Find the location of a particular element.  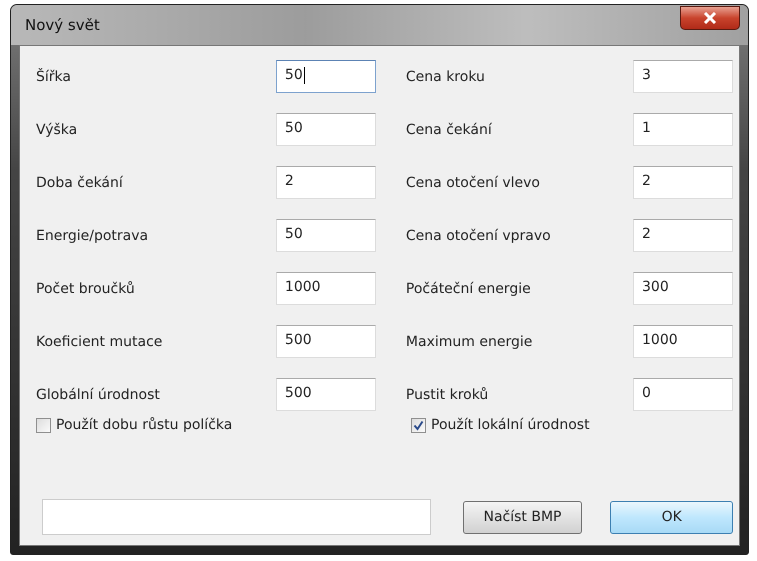

path-field is located at coordinates (236, 517).